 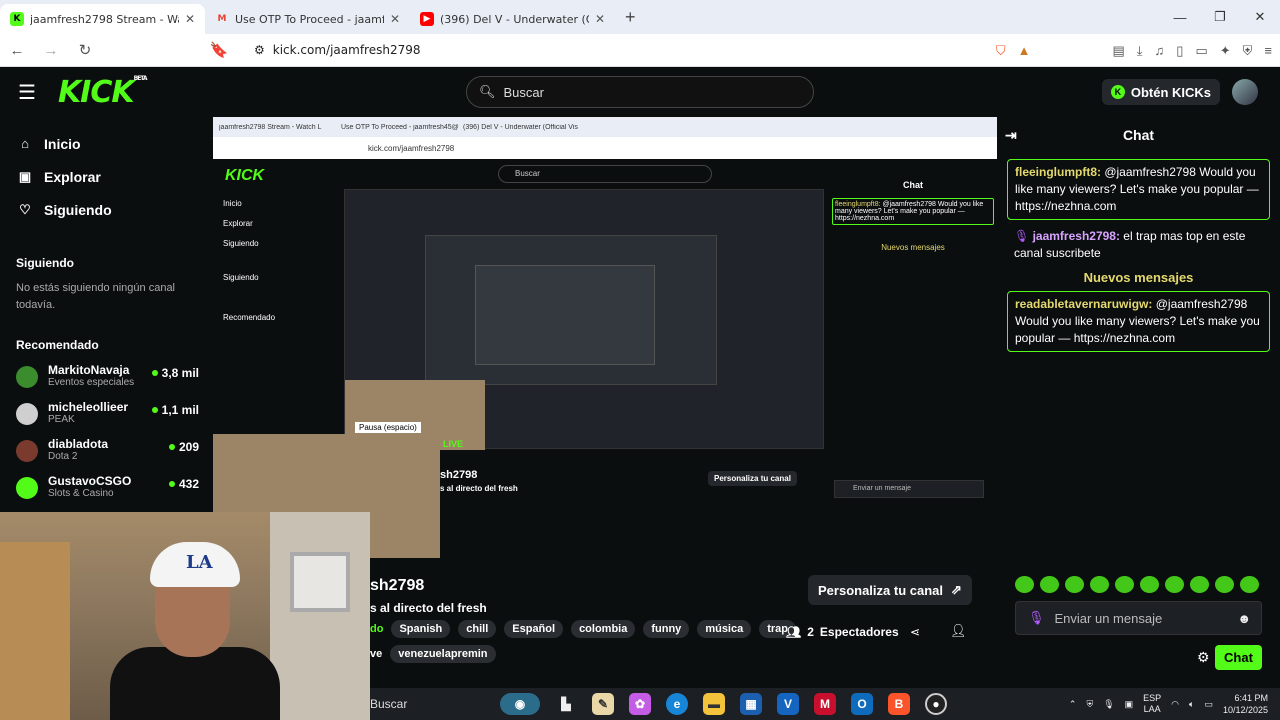 I want to click on minimize-icon: —, so click(x=1180, y=17).